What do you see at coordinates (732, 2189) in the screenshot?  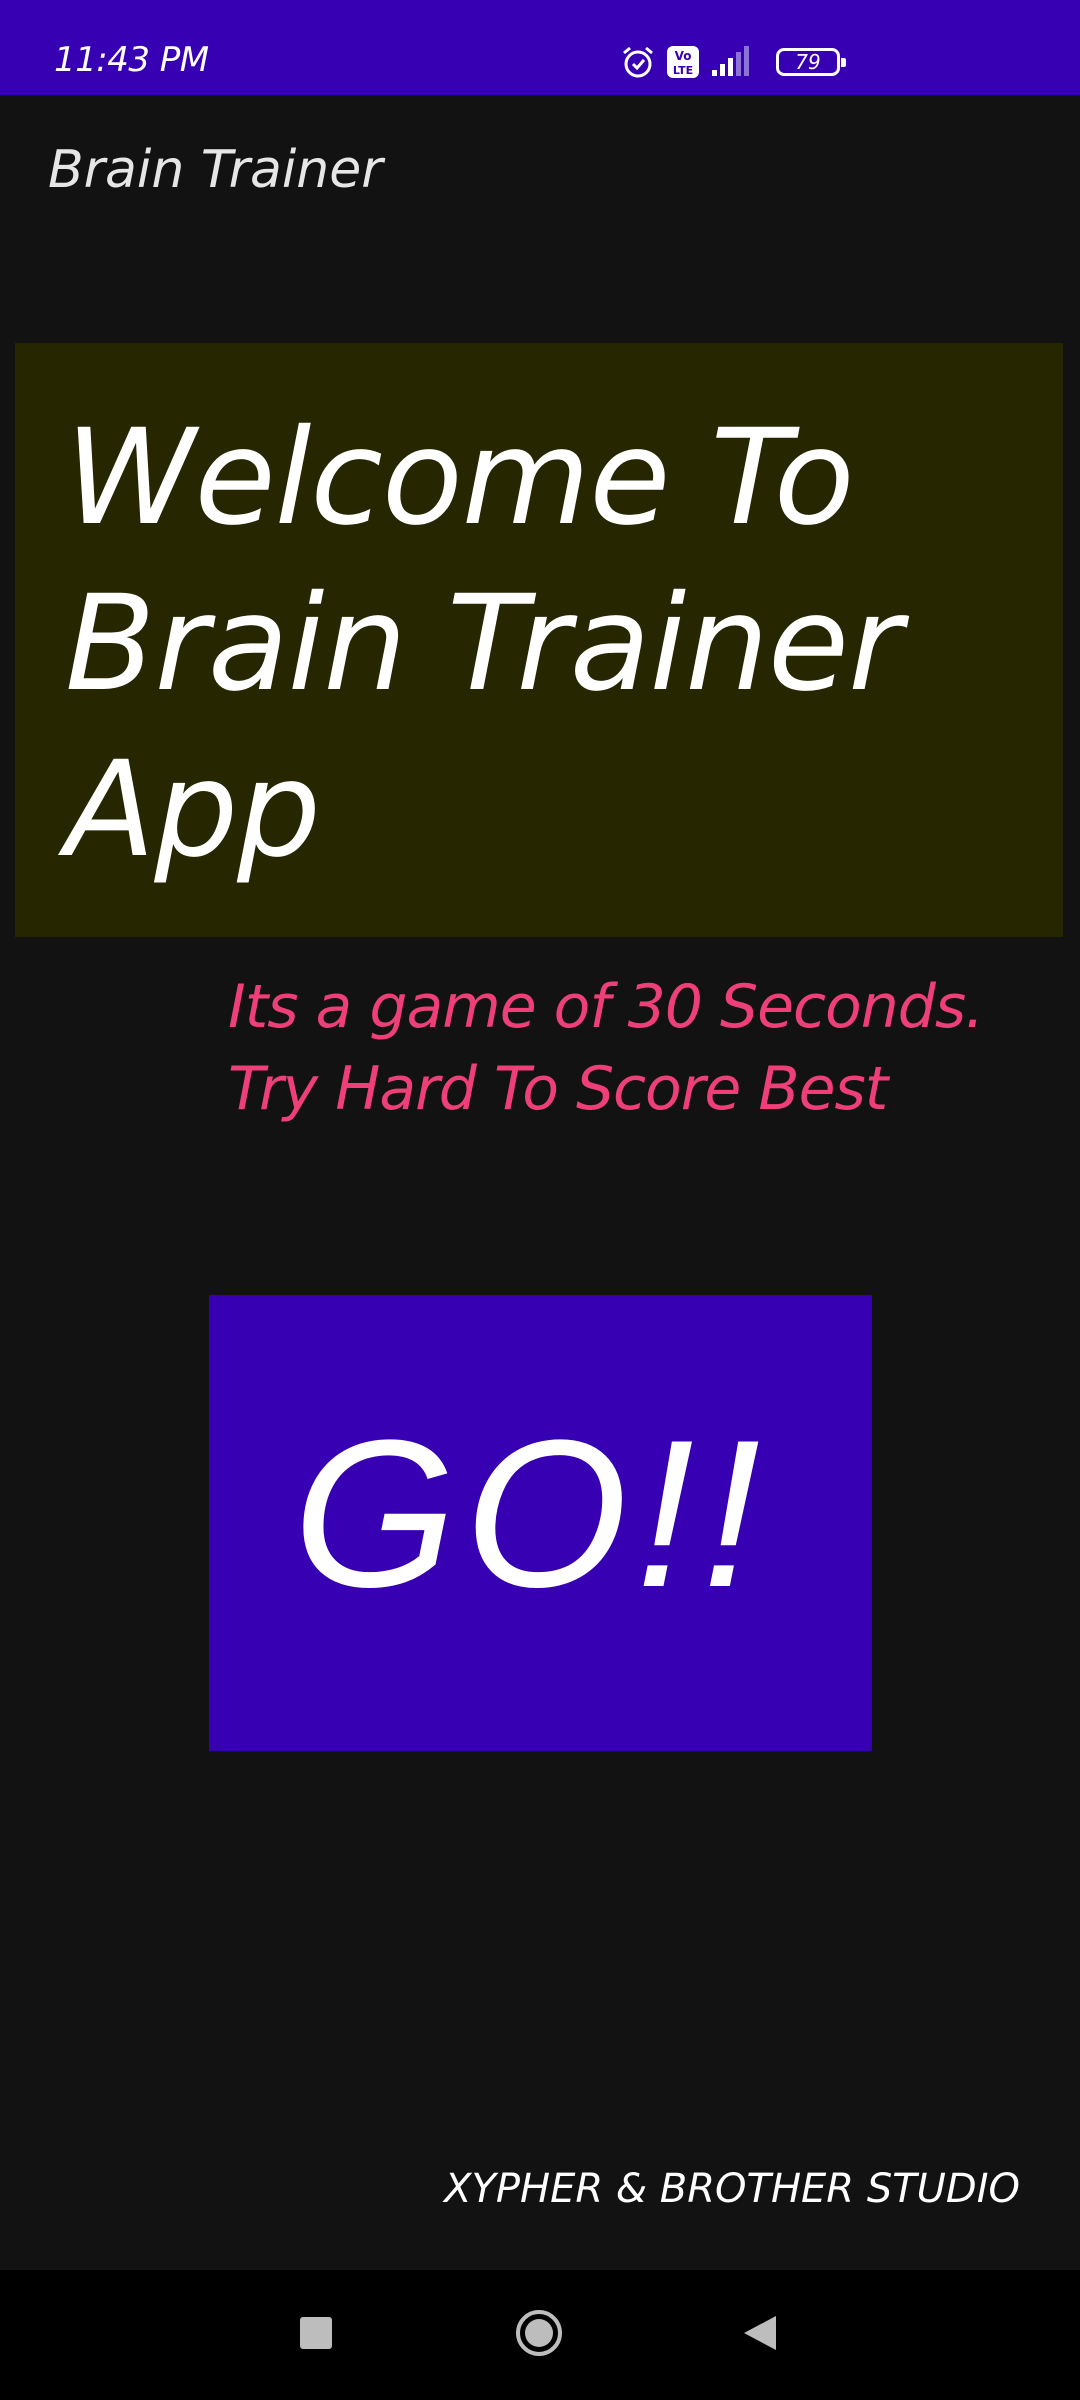 I see `studio-credit: XYPHER & BROTHER STUDIO` at bounding box center [732, 2189].